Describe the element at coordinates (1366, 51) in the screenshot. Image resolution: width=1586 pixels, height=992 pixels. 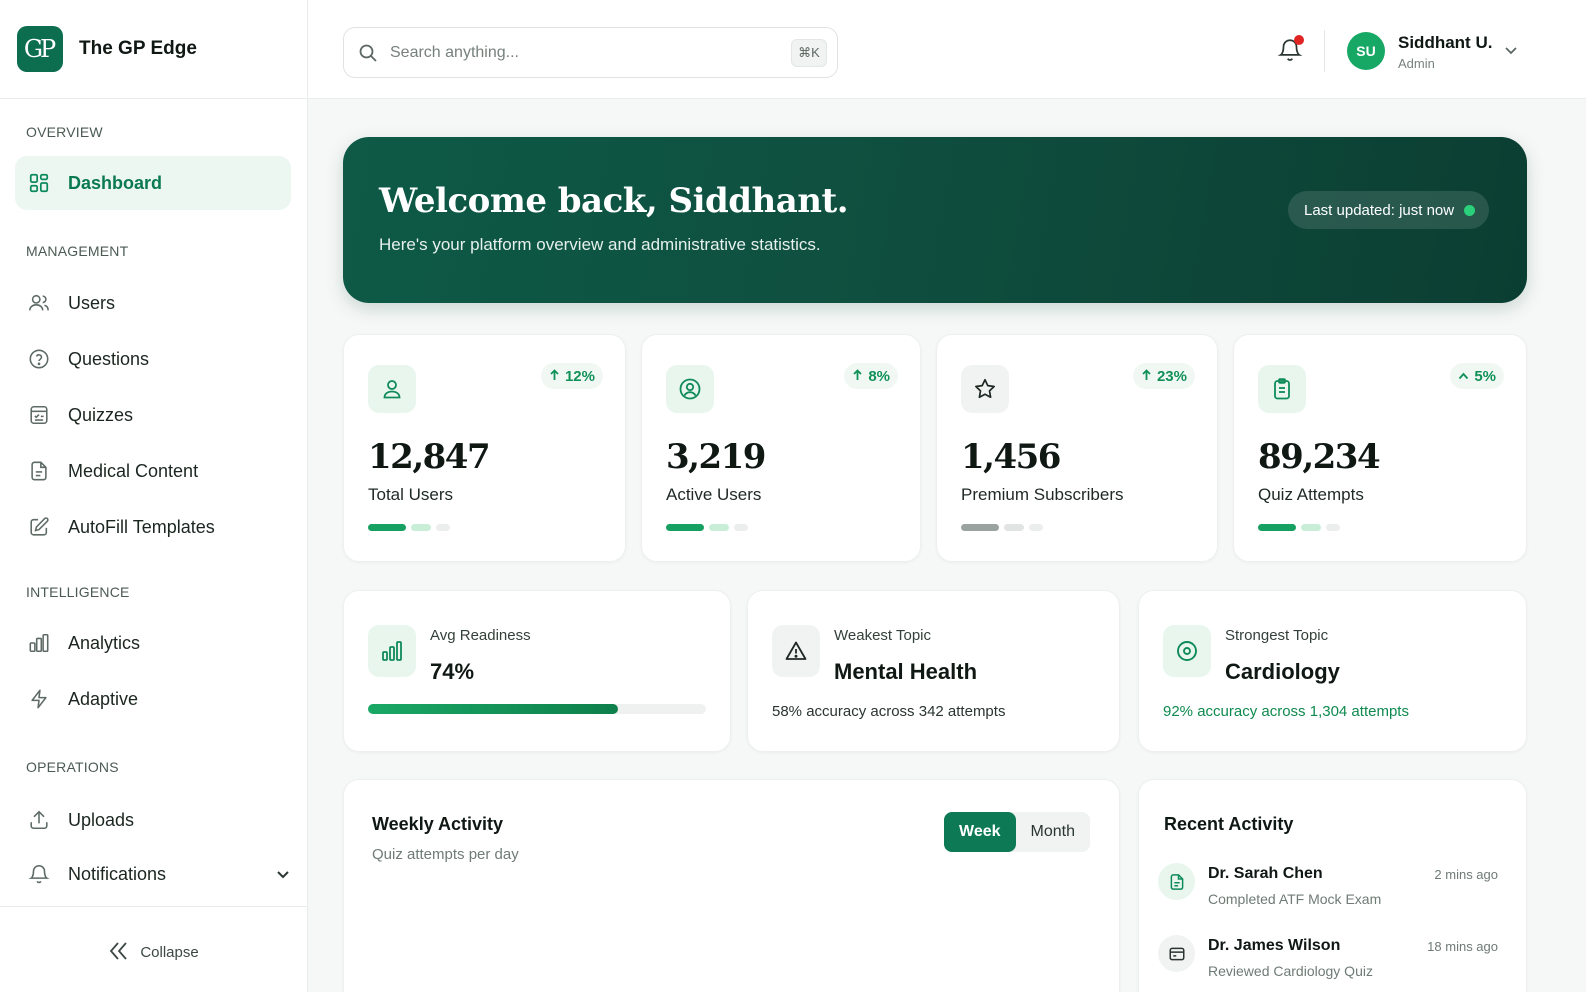
I see `avatar: SU` at that location.